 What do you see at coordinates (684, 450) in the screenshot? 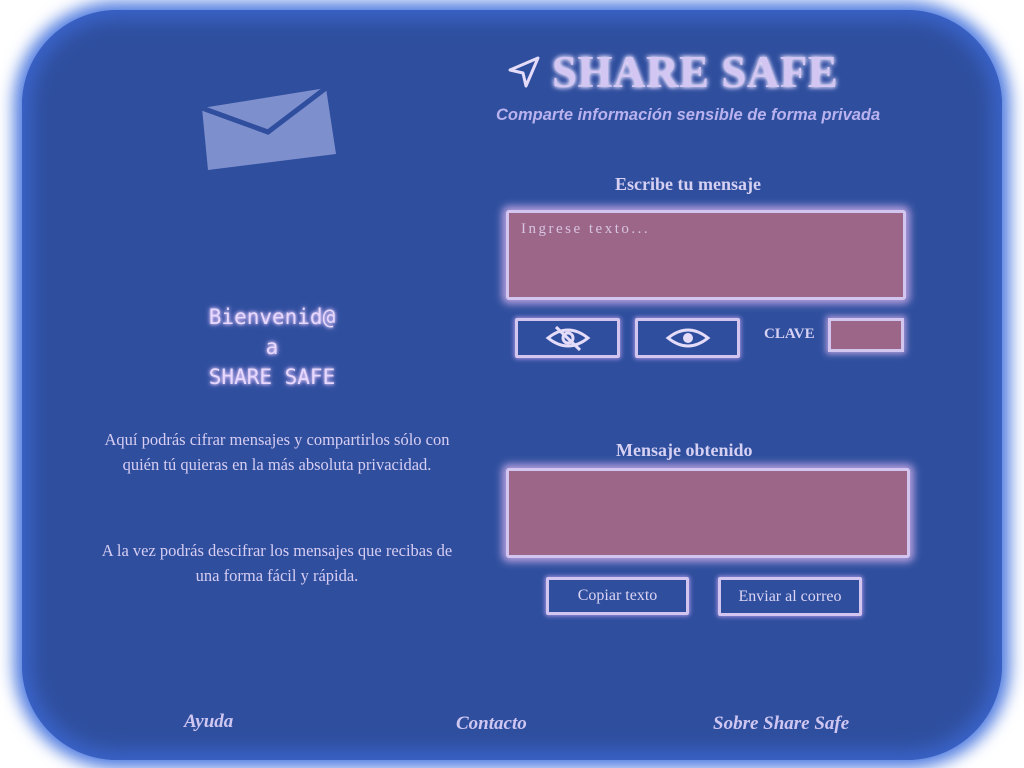
I see `output-section-label: Mensaje obtenido` at bounding box center [684, 450].